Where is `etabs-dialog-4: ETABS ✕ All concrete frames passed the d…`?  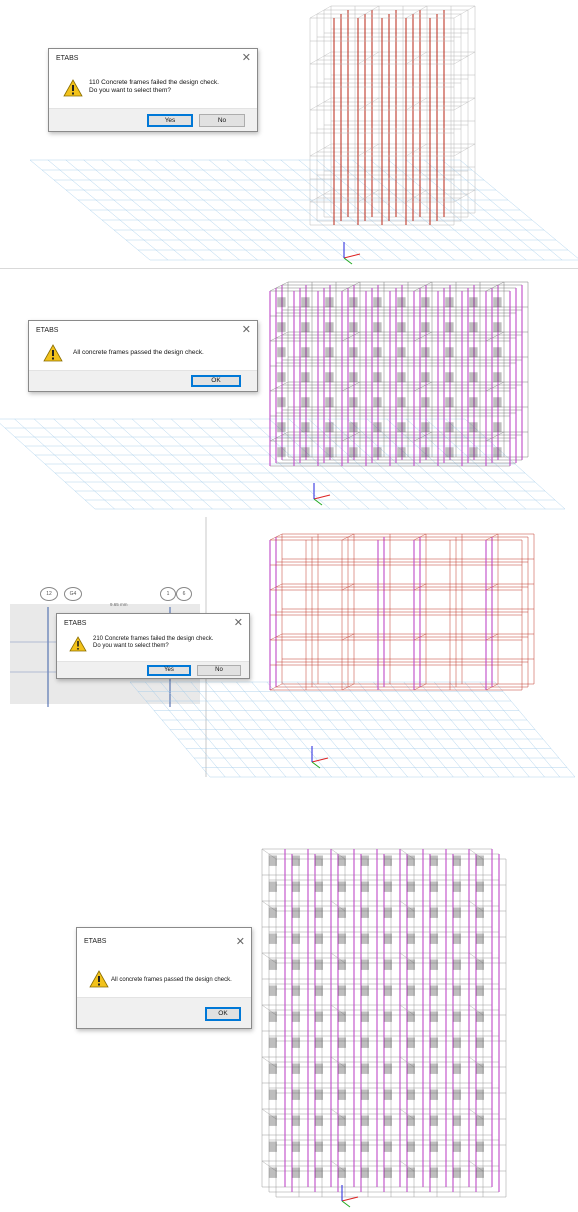
etabs-dialog-4: ETABS ✕ All concrete frames passed the d… is located at coordinates (164, 978).